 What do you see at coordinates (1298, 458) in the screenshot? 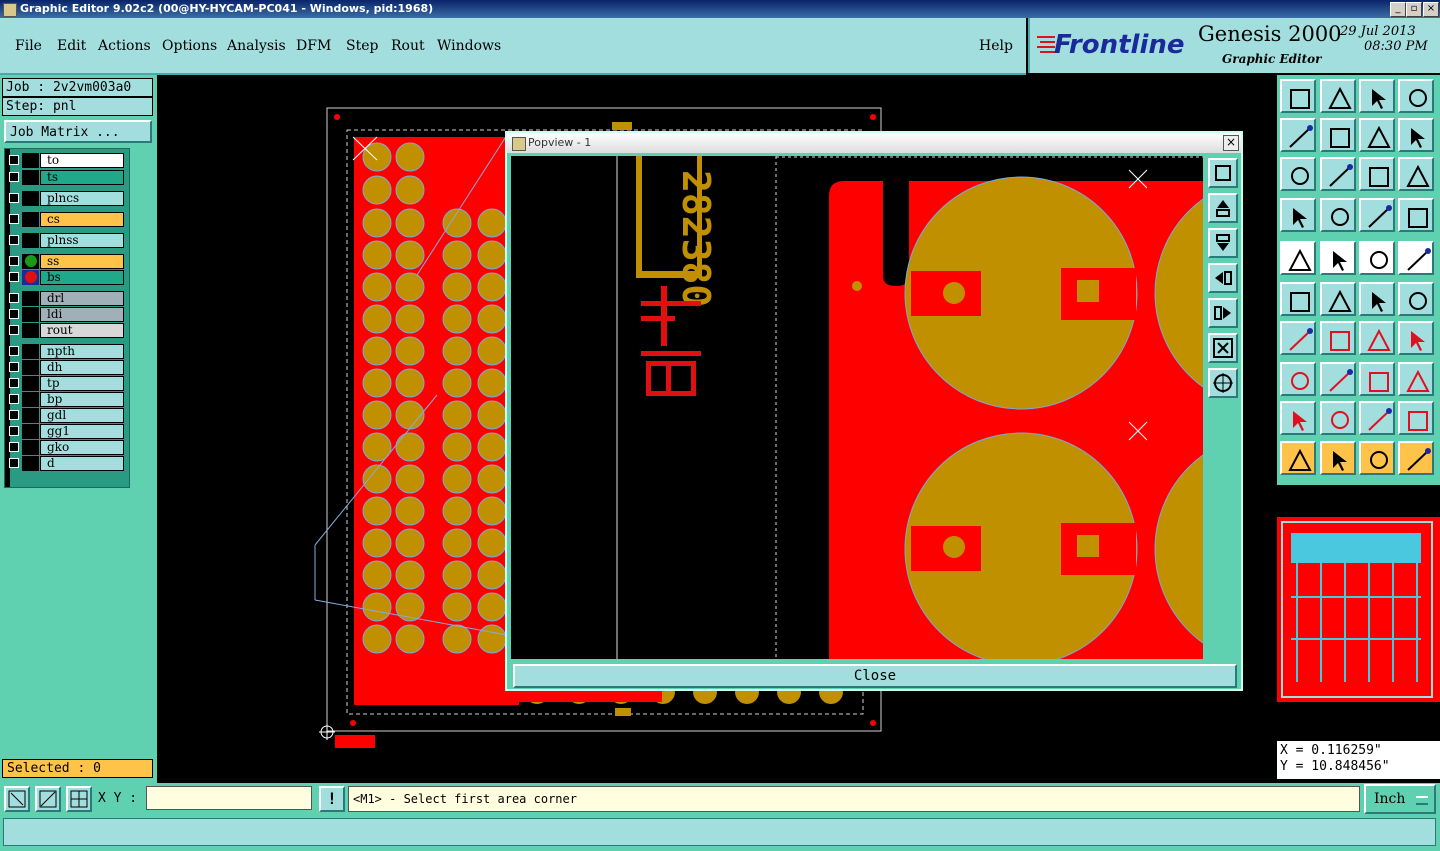
I see `select-pointer-button` at bounding box center [1298, 458].